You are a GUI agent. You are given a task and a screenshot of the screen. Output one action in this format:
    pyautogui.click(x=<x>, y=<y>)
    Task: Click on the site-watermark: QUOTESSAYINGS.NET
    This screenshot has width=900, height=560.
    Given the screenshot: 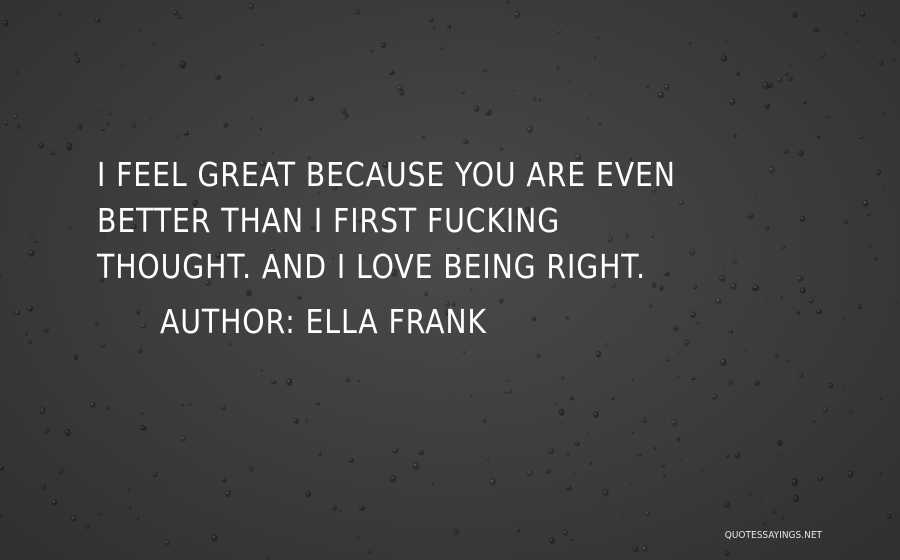 What is the action you would take?
    pyautogui.click(x=773, y=535)
    